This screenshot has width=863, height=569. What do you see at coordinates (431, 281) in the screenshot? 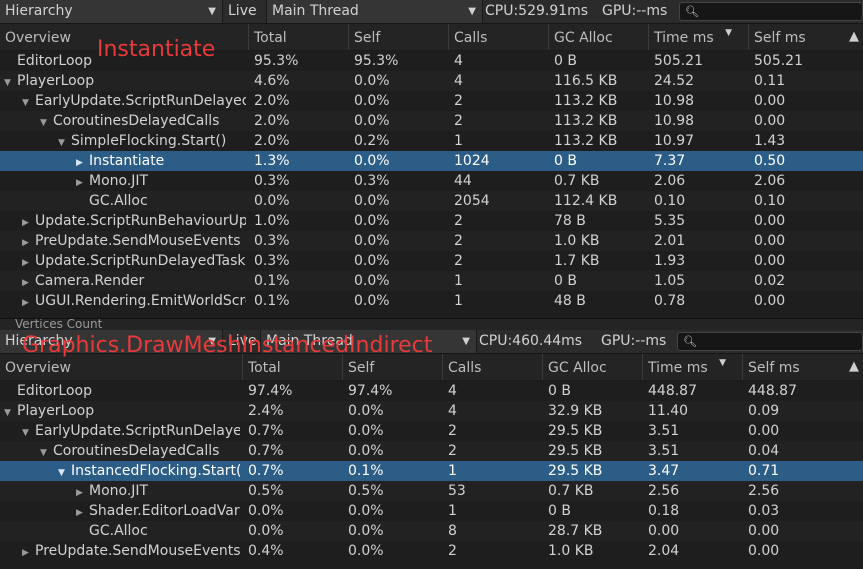
I see `table-row: ▶ Camera.Render 0.1% 0.0% 1 0 B 1.05 0.02` at bounding box center [431, 281].